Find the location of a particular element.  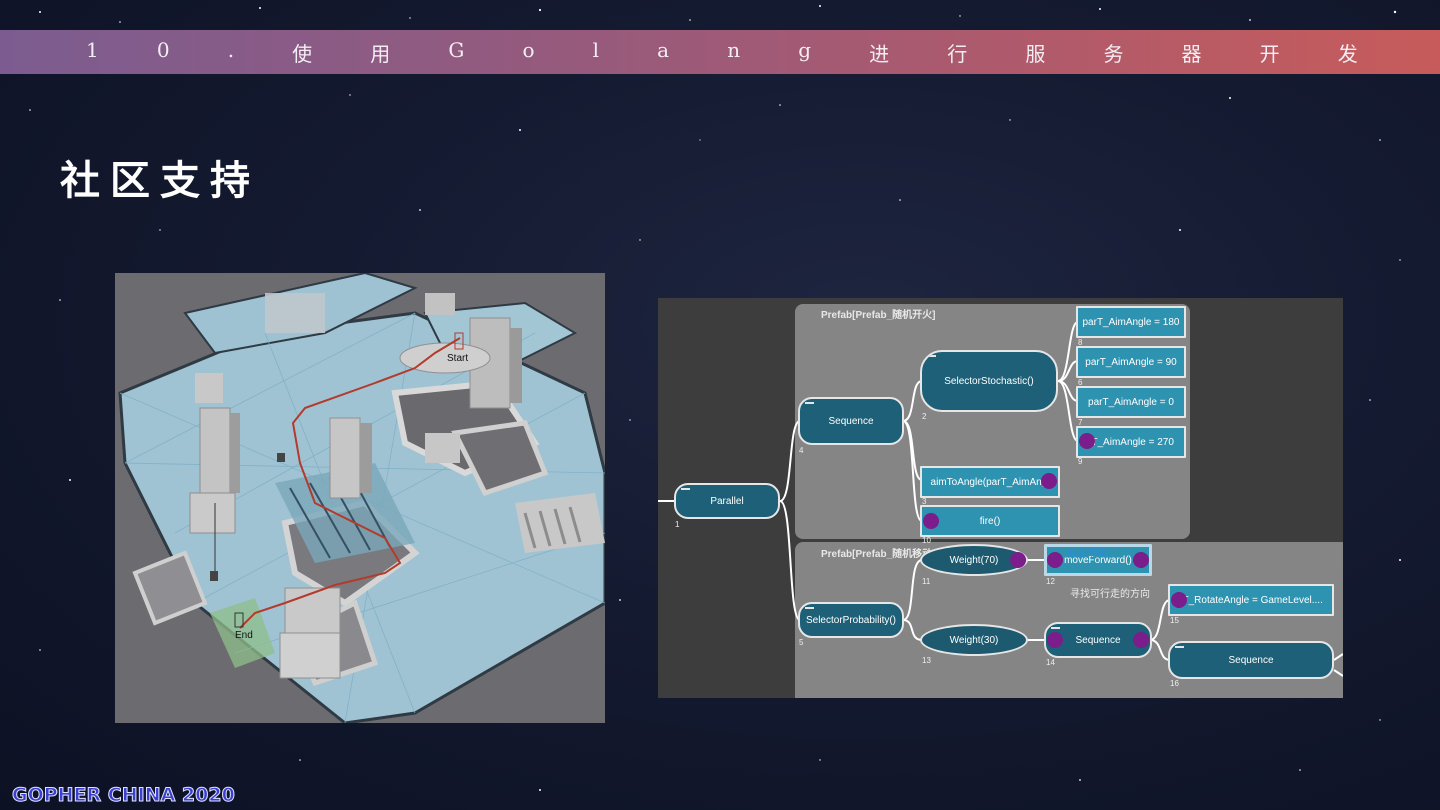

action-aim-0: parT_AimAngle = 0 is located at coordinates (1131, 402).